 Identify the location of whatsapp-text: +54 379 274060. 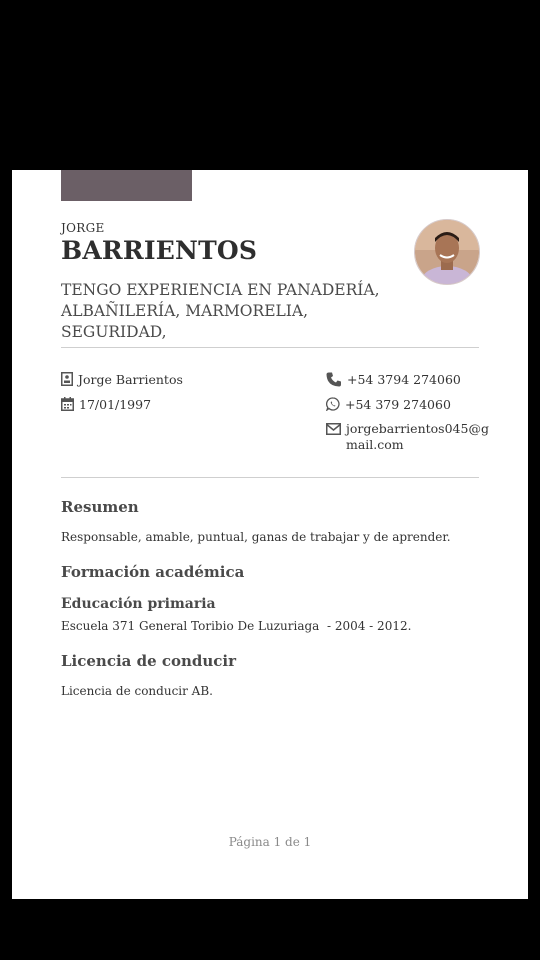
(398, 404).